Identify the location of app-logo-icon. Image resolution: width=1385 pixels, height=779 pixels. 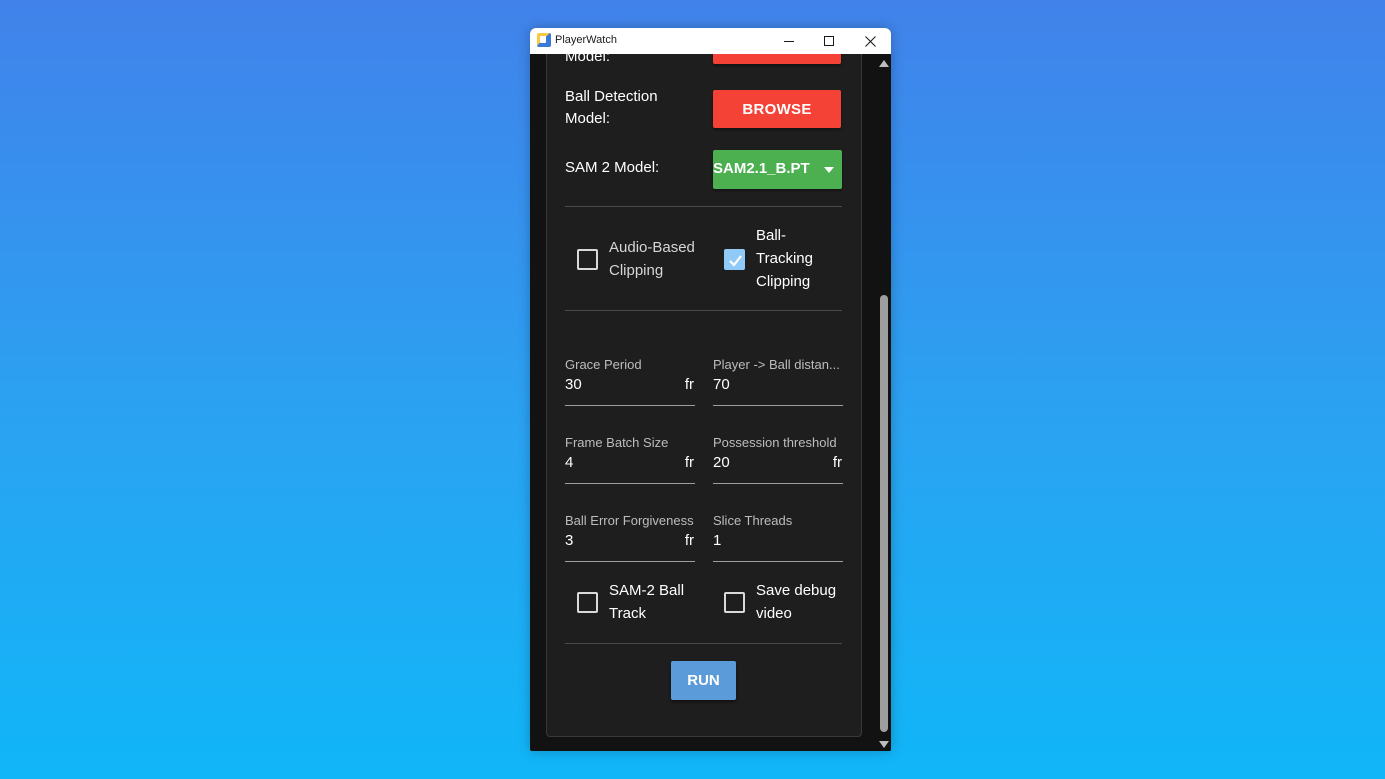
(544, 40).